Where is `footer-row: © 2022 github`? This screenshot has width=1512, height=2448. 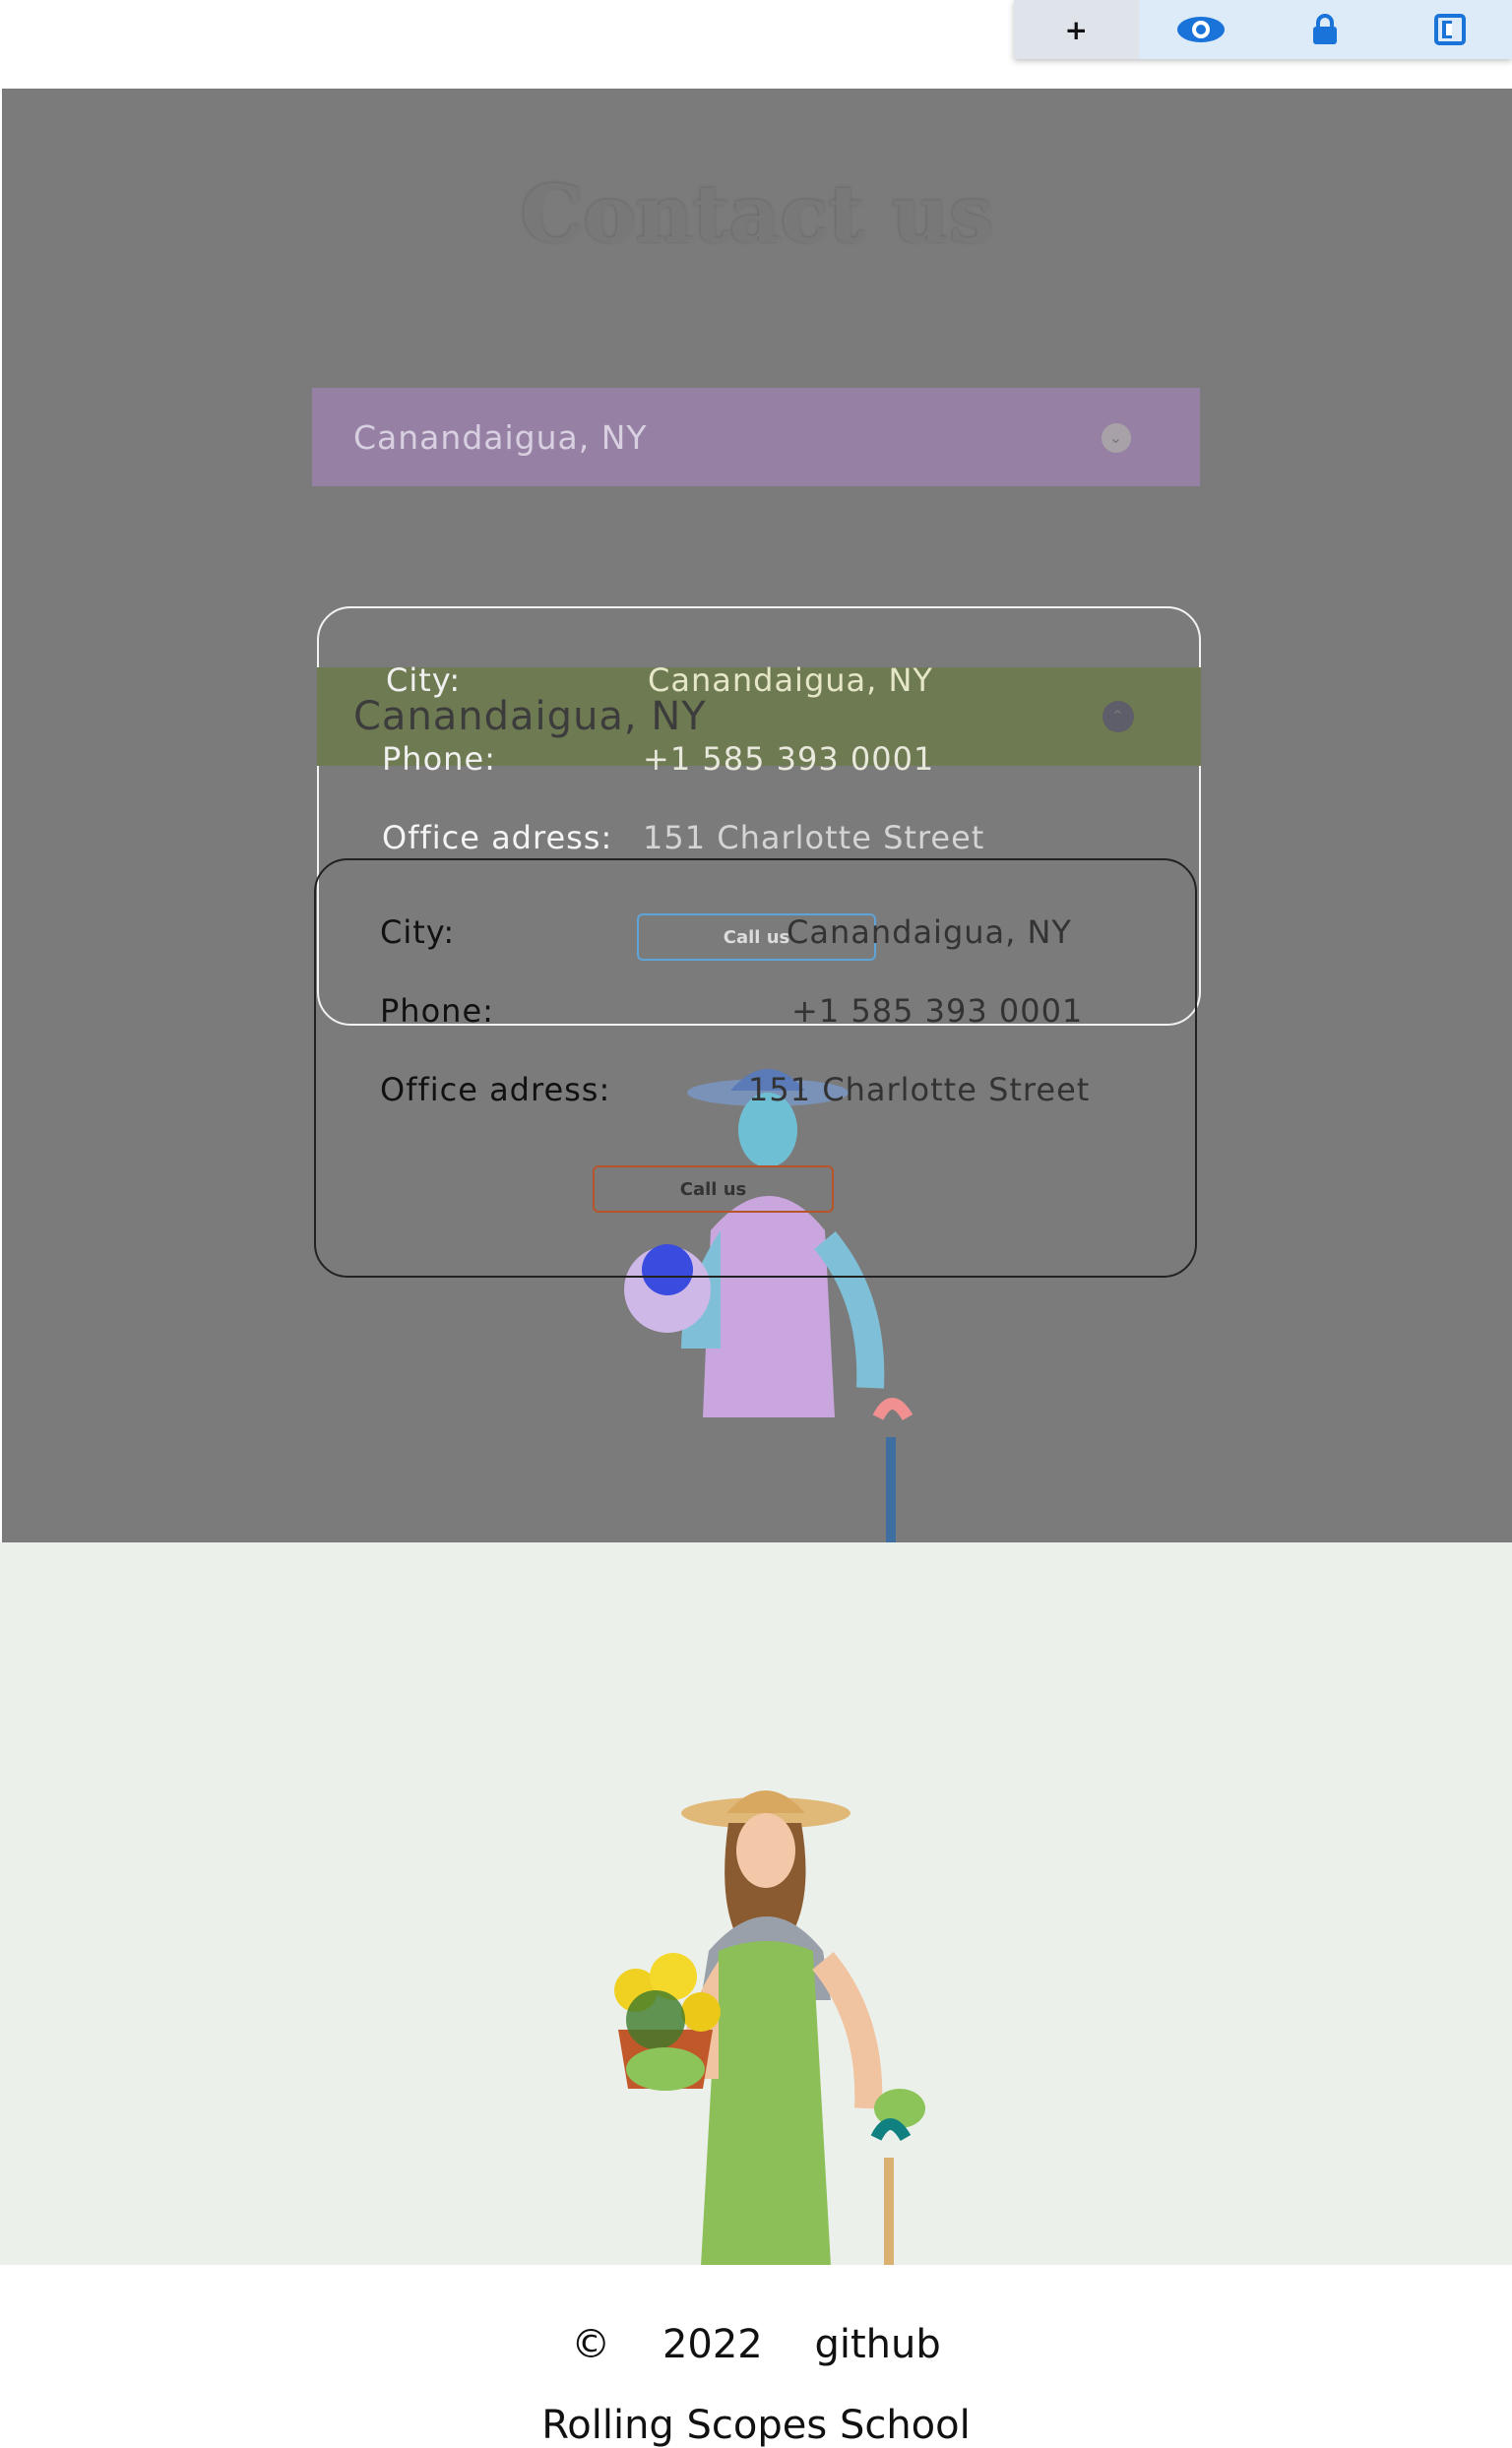
footer-row: © 2022 github is located at coordinates (756, 2344).